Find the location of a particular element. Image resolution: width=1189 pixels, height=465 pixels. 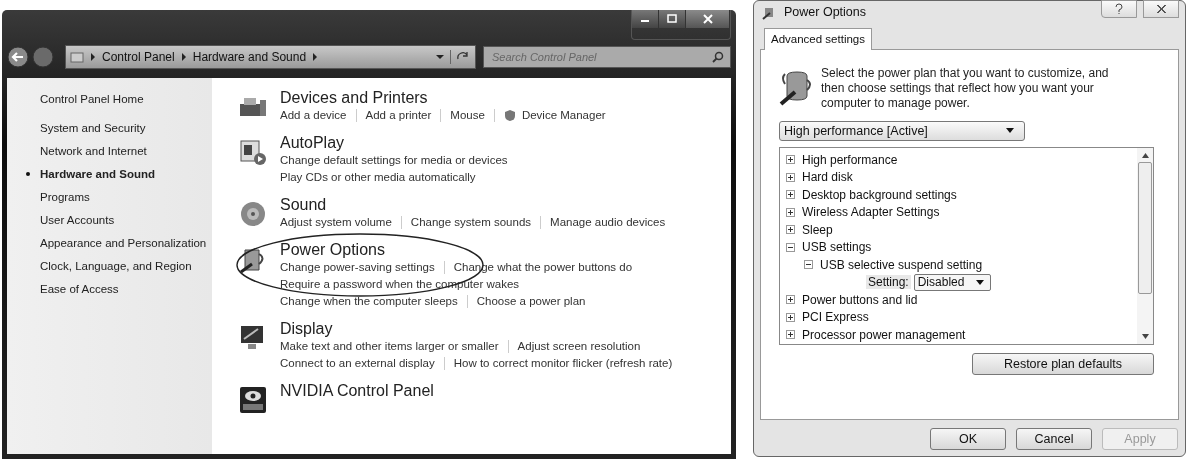

tree-item: High performance is located at coordinates (850, 159).